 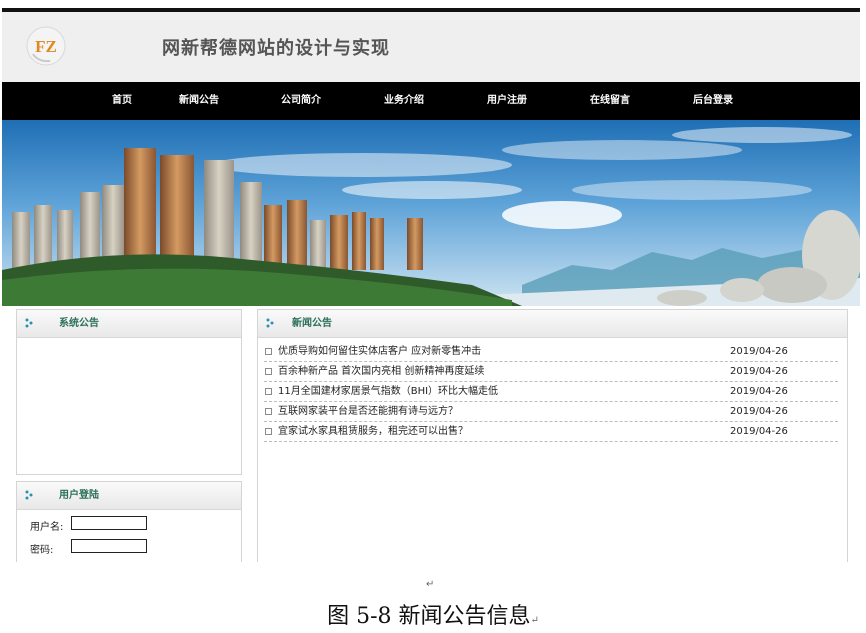 I want to click on nav-item-admin-login: 后台登录, so click(x=713, y=101).